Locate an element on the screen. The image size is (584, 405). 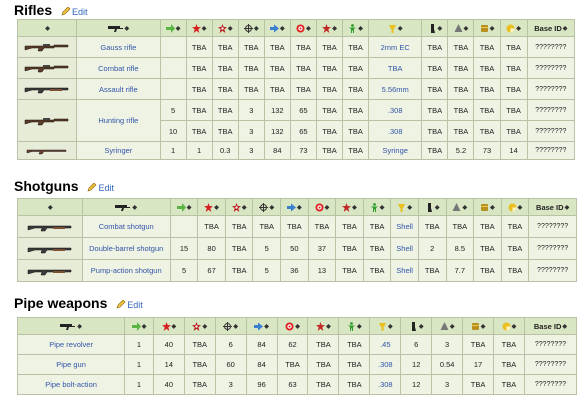
weapon-name-link: Hunting rifle is located at coordinates (118, 120).